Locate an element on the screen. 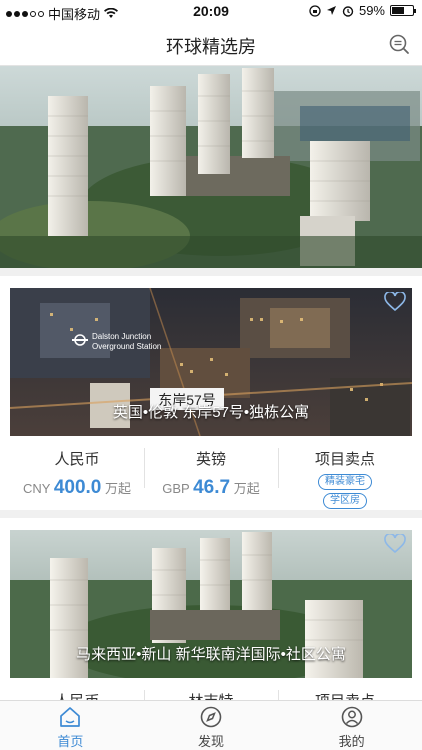 This screenshot has height=750, width=422. tab-discover-label: 发现 is located at coordinates (211, 741).